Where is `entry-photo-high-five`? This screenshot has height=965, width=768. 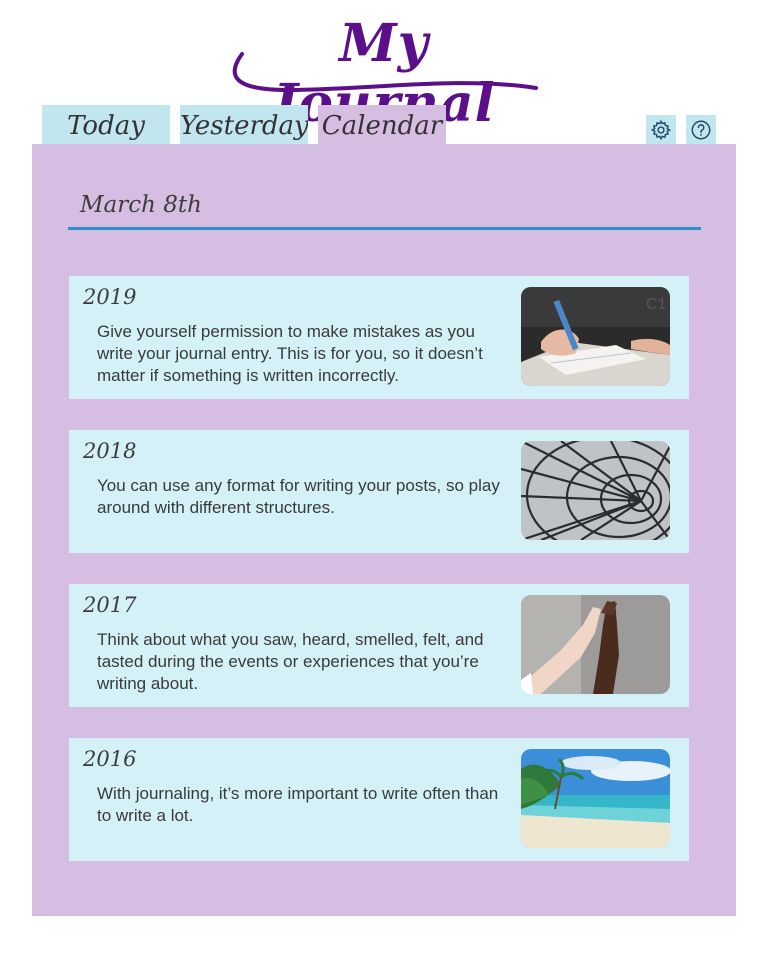 entry-photo-high-five is located at coordinates (595, 644).